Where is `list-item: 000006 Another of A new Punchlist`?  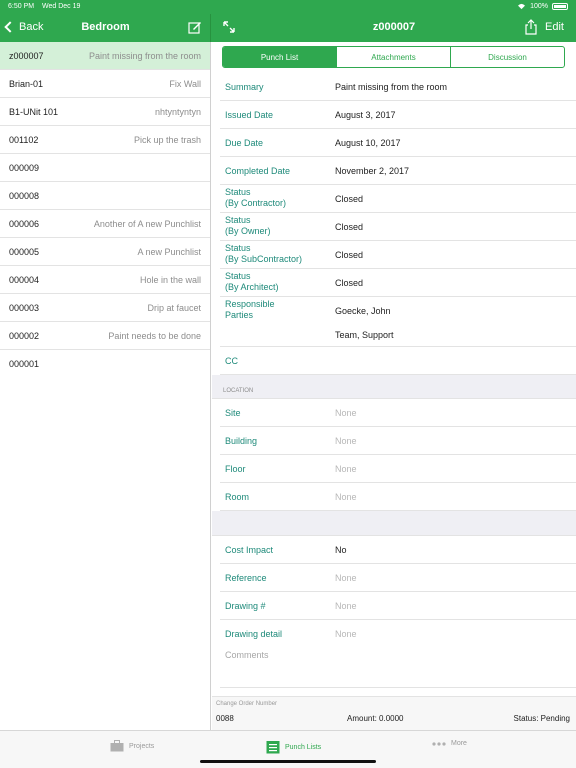 list-item: 000006 Another of A new Punchlist is located at coordinates (105, 224).